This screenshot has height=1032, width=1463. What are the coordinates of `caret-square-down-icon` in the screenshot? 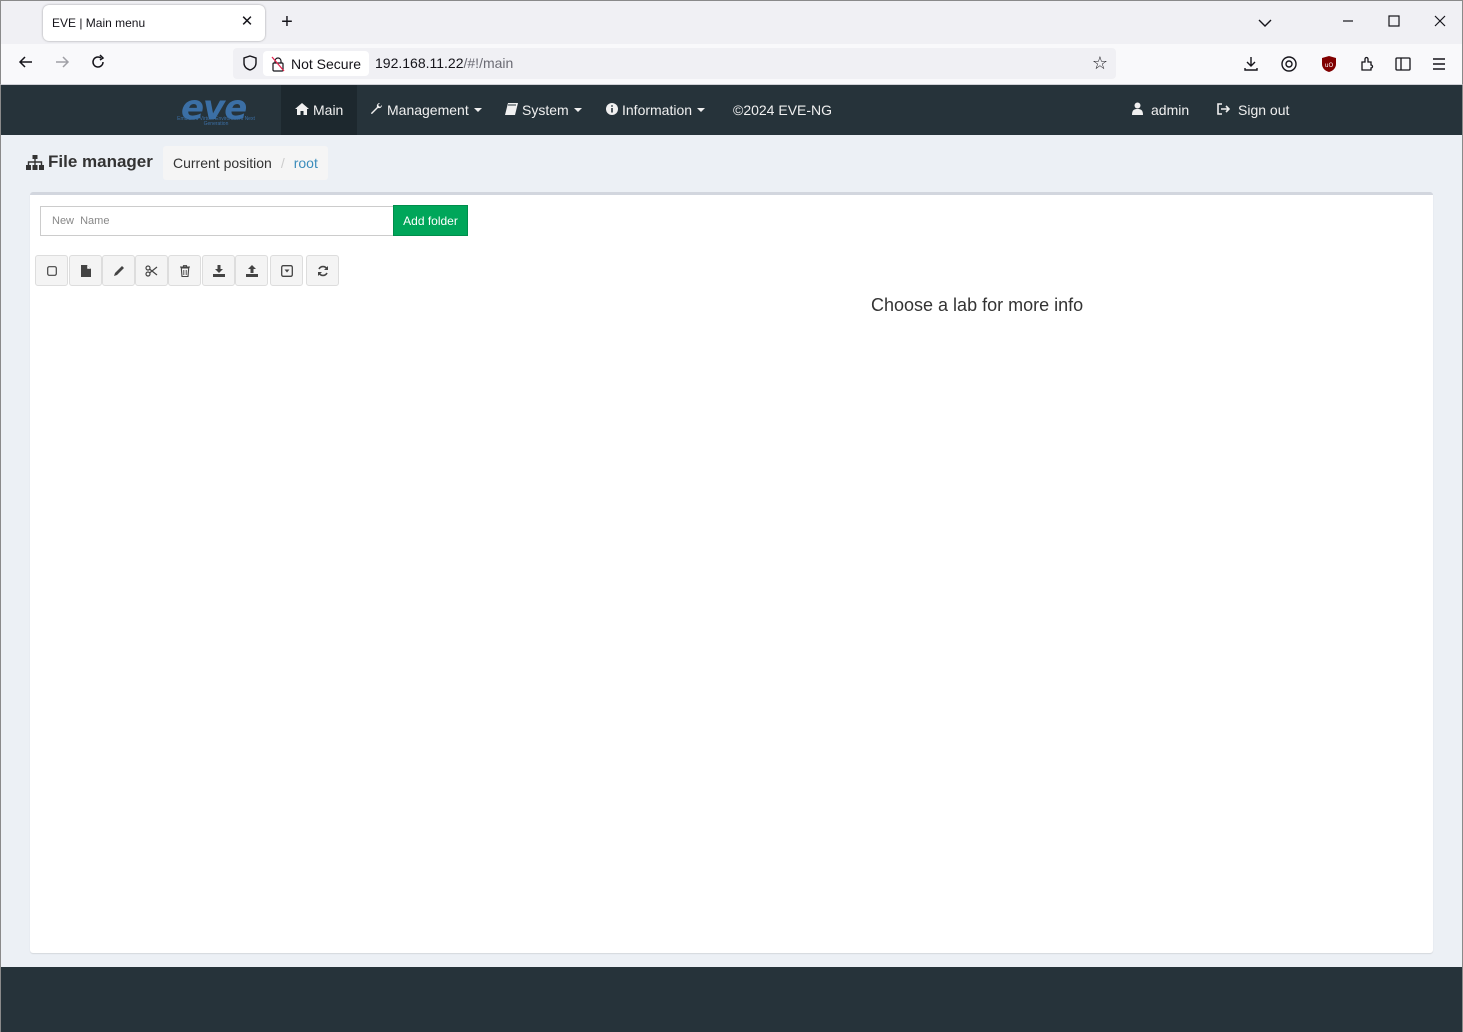 It's located at (286, 270).